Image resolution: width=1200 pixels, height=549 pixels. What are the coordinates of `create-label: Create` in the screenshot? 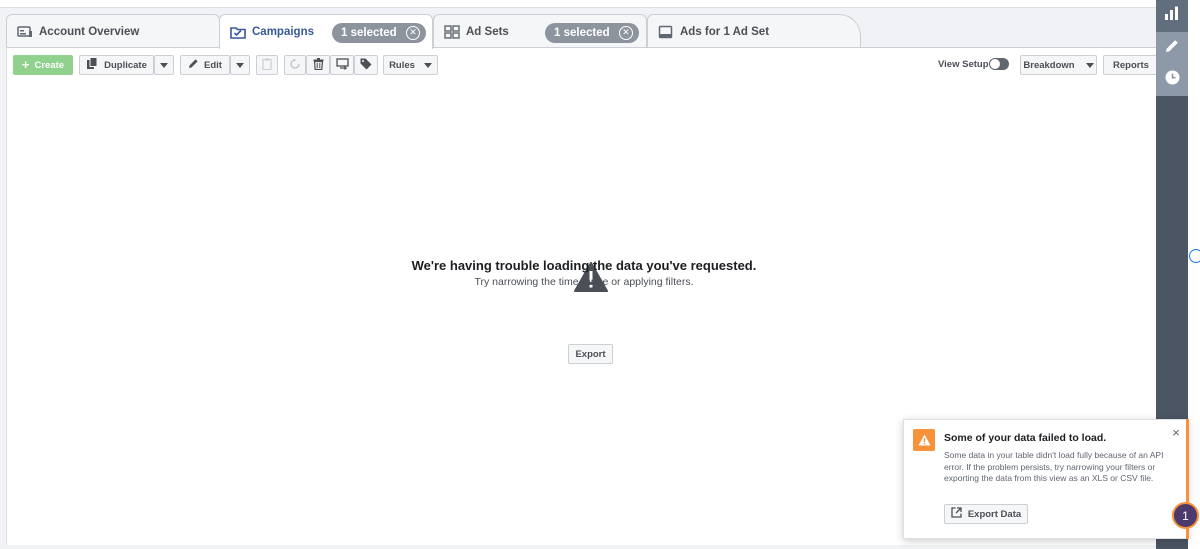 It's located at (49, 65).